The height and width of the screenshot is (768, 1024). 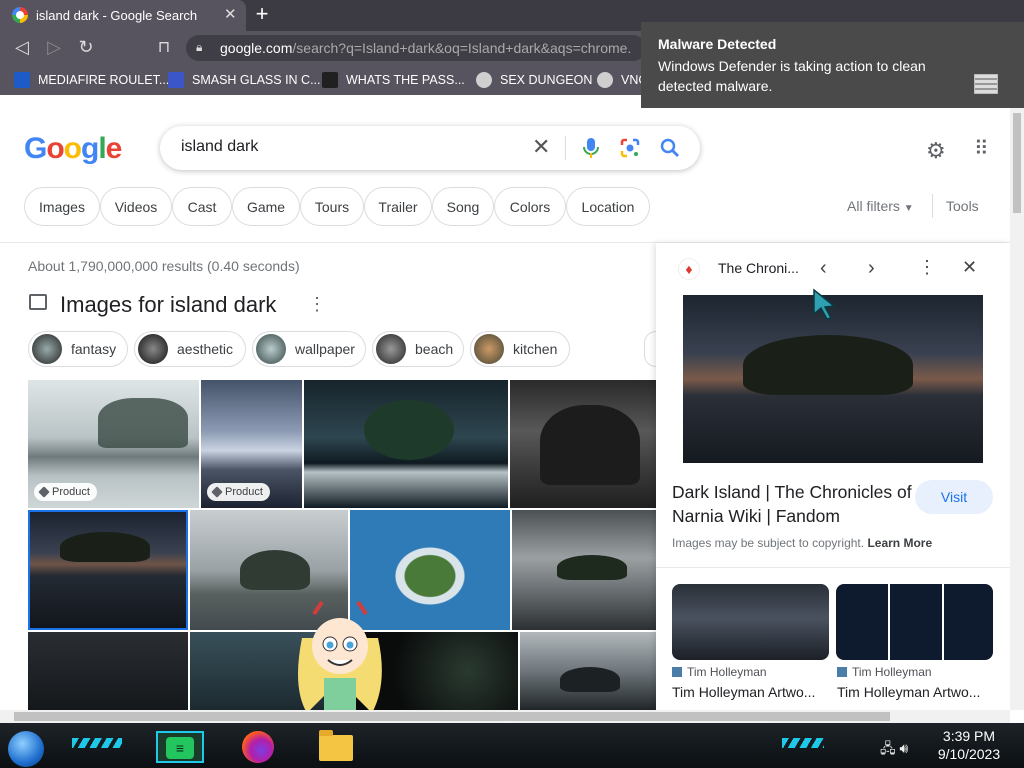 What do you see at coordinates (803, 743) in the screenshot?
I see `taskbar-decoration` at bounding box center [803, 743].